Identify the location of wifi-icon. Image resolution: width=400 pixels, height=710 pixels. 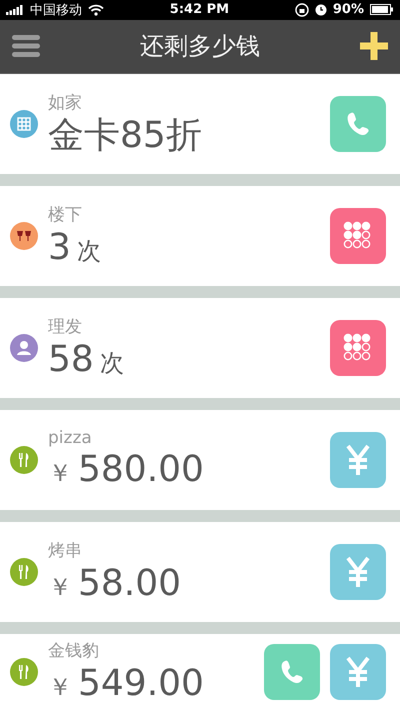
(96, 10).